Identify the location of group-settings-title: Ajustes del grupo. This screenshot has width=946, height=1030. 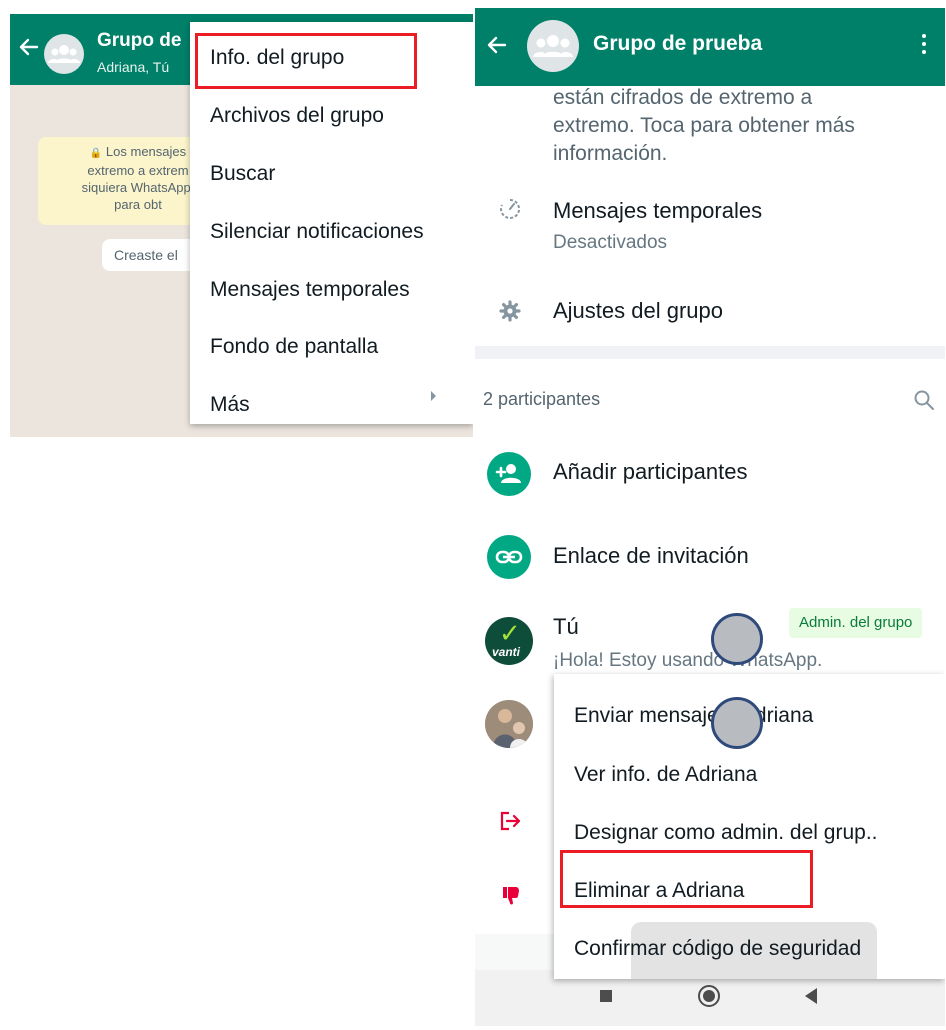
(638, 311).